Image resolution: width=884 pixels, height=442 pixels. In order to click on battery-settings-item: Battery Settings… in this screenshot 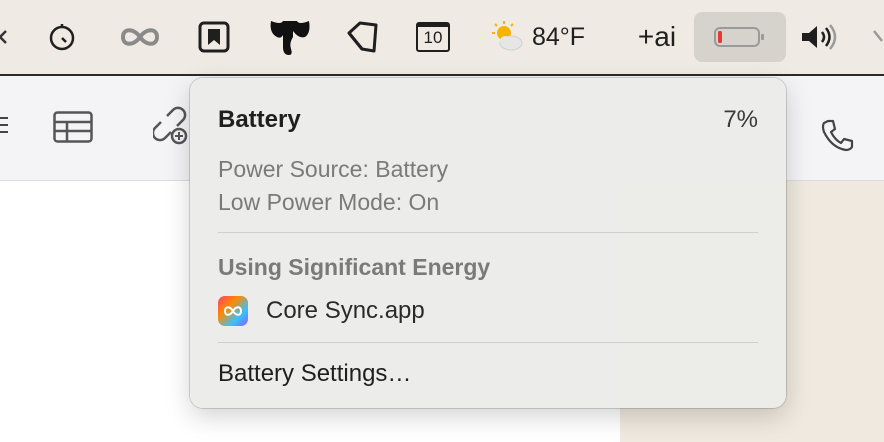, I will do `click(314, 374)`.